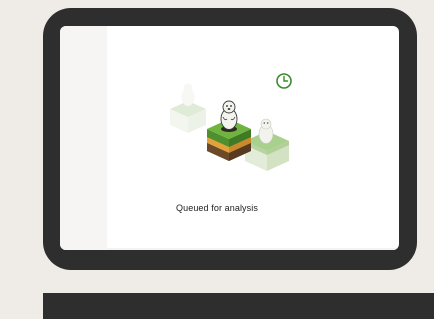 Image resolution: width=434 pixels, height=319 pixels. I want to click on marmot-box-faded-icon, so click(188, 108).